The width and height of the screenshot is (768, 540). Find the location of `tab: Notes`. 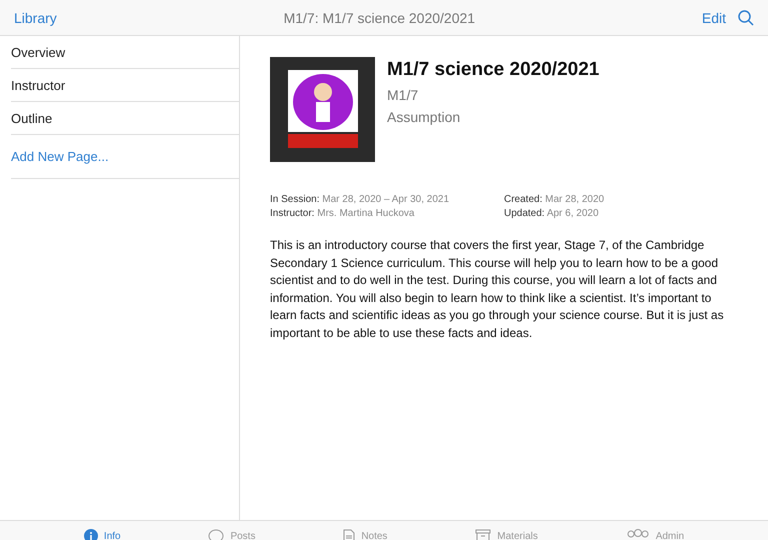

tab: Notes is located at coordinates (365, 530).